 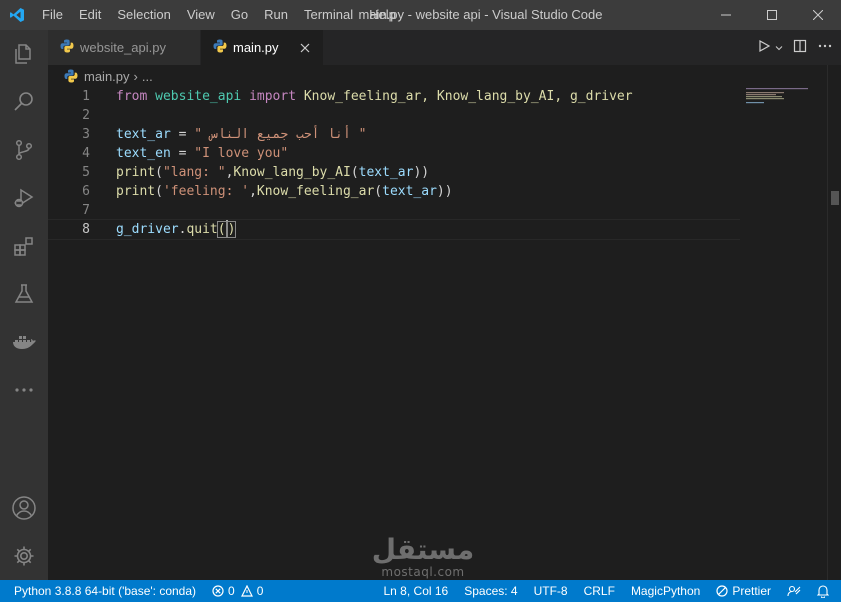 I want to click on file-encoding: UTF-8, so click(x=551, y=591).